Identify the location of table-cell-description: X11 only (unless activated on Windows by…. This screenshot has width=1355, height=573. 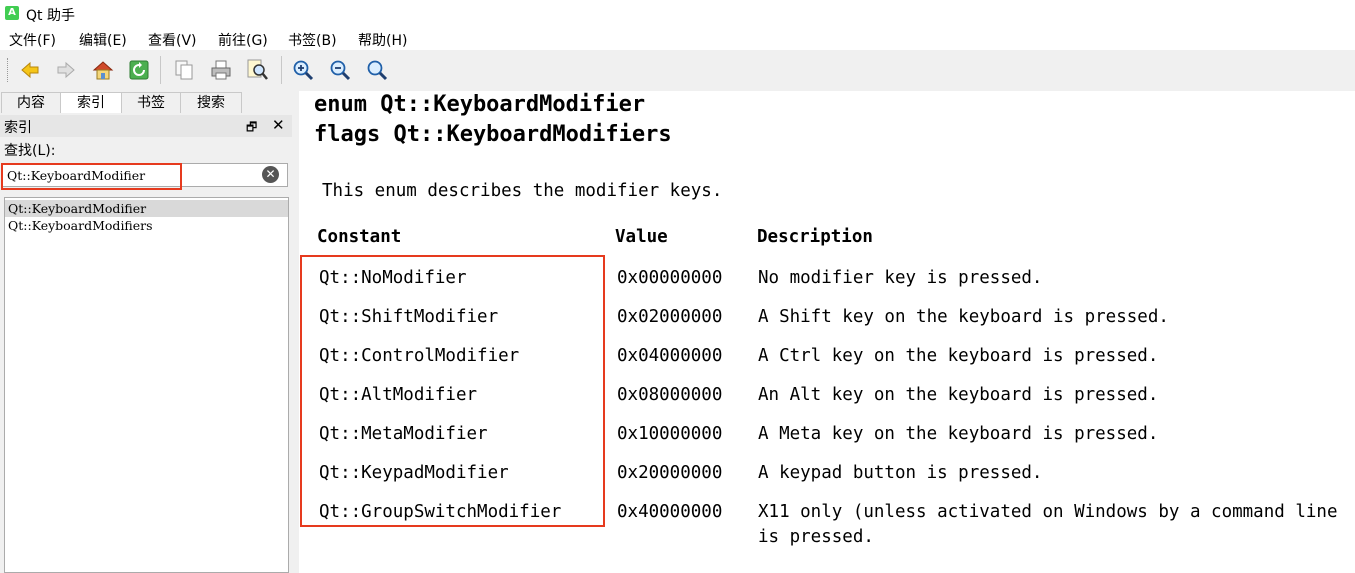
(1048, 512).